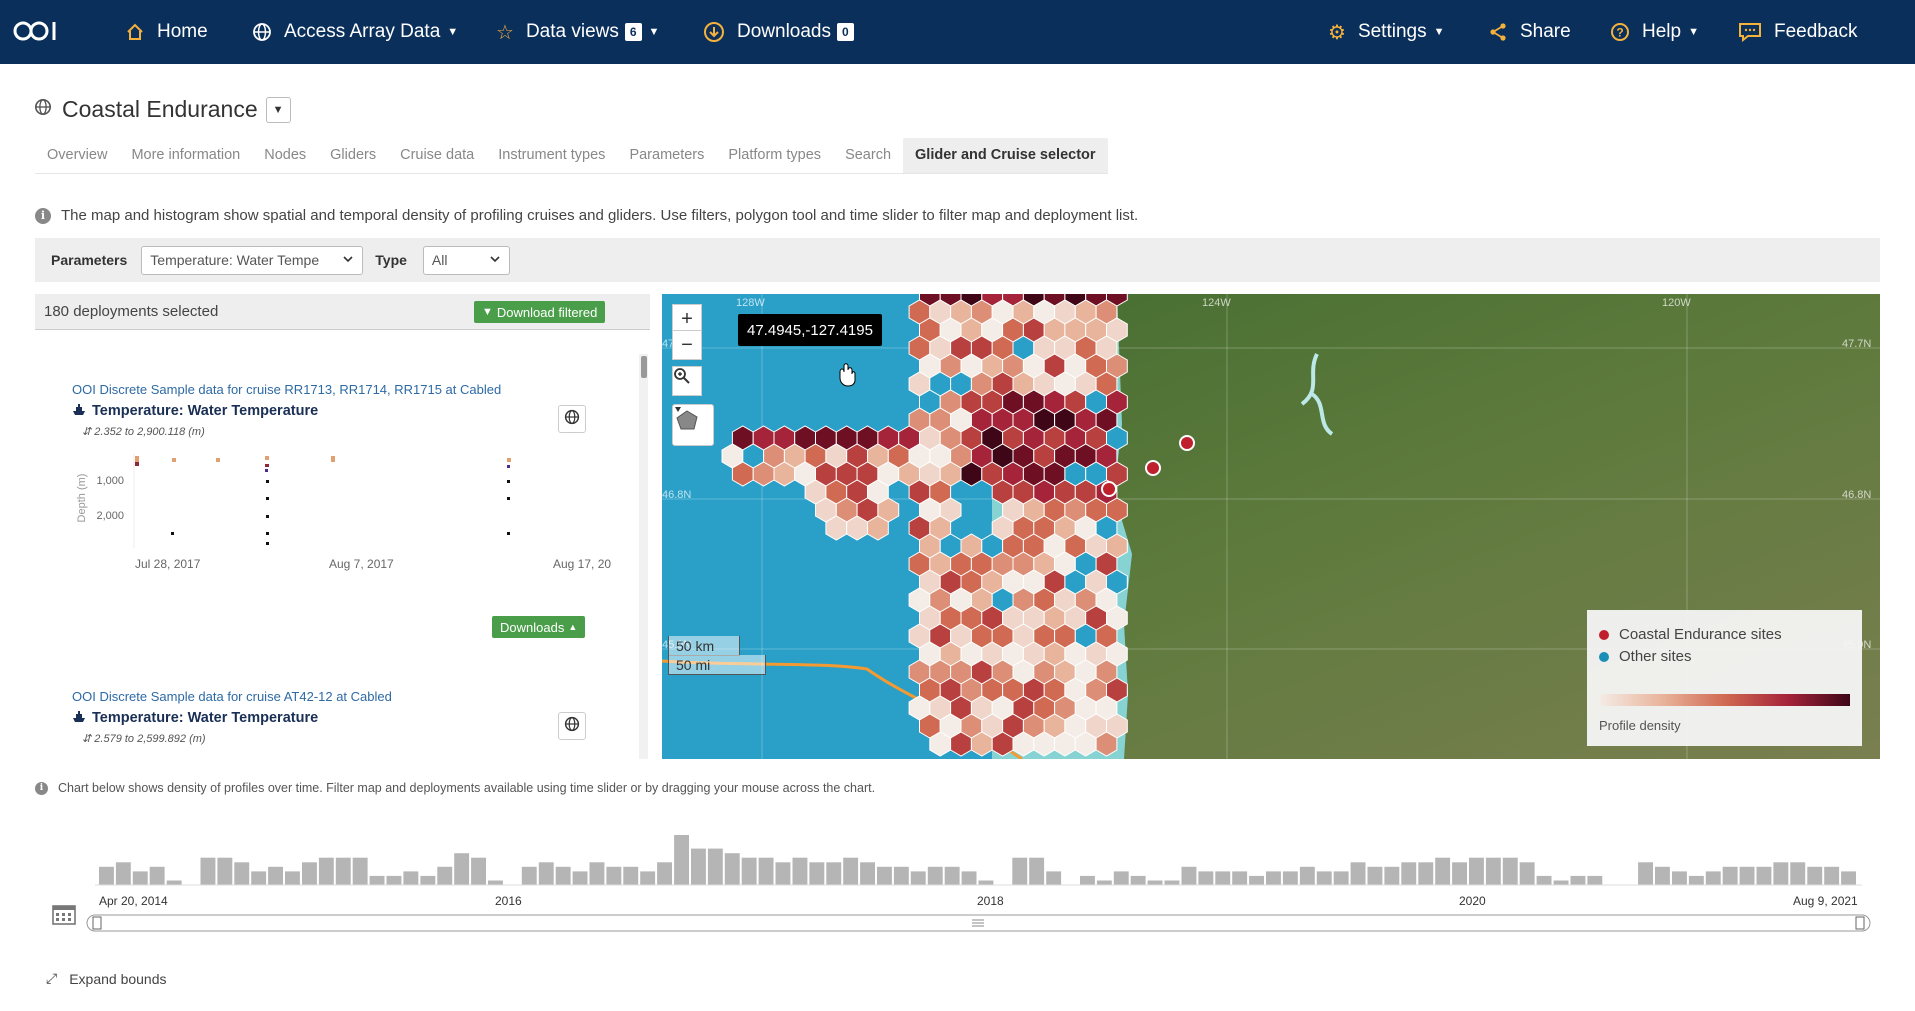 The image size is (1915, 1011). I want to click on nav-help-label: Help, so click(1662, 31).